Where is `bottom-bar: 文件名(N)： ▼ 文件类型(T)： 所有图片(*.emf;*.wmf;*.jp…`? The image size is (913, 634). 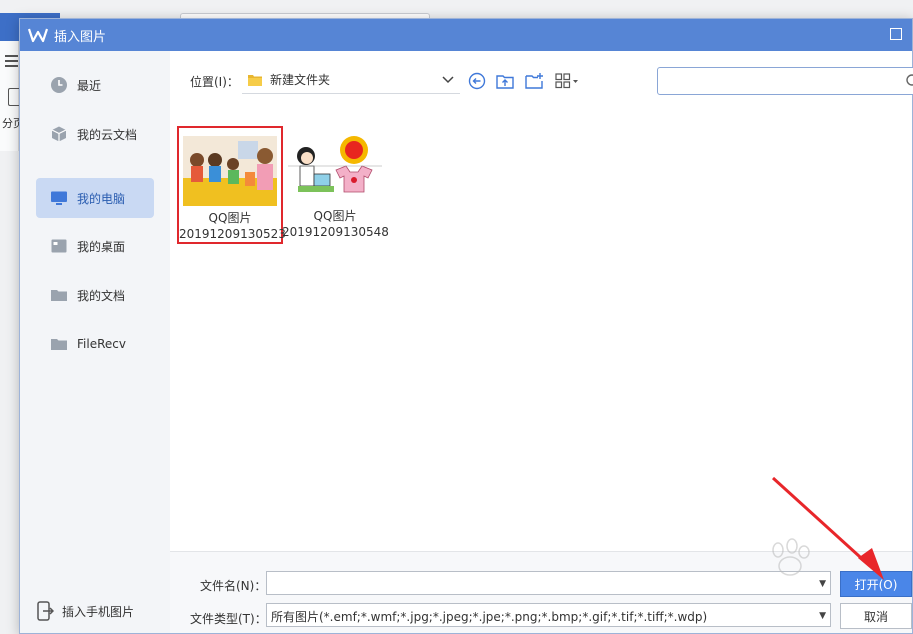
bottom-bar: 文件名(N)： ▼ 文件类型(T)： 所有图片(*.emf;*.wmf;*.jp… is located at coordinates (541, 592).